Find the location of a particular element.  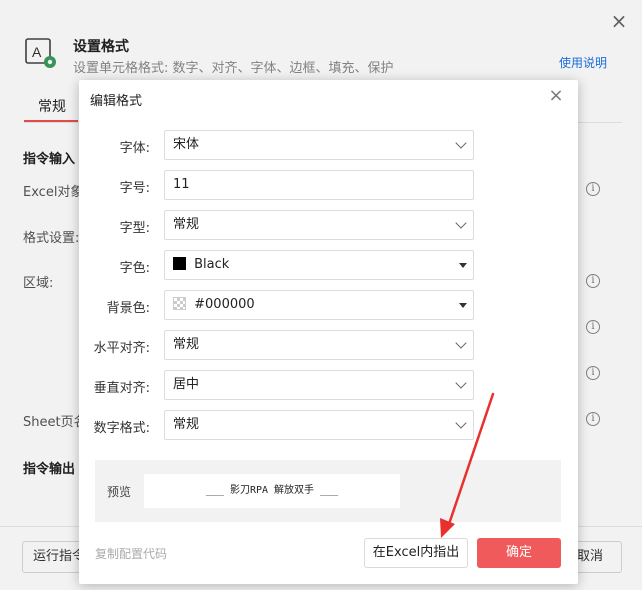

transparent-swatch is located at coordinates (179, 303).